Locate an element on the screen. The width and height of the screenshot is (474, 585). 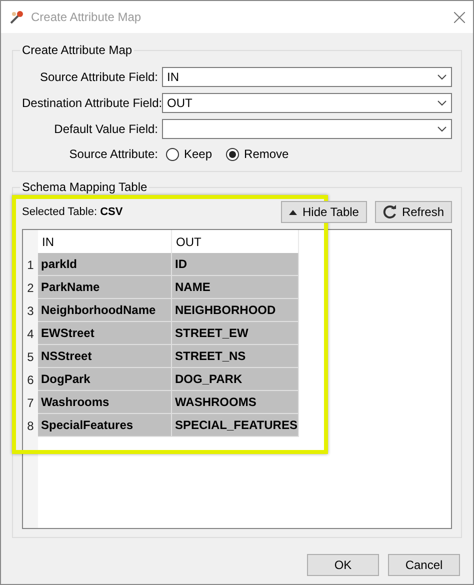
dropdown-field: IN is located at coordinates (307, 77).